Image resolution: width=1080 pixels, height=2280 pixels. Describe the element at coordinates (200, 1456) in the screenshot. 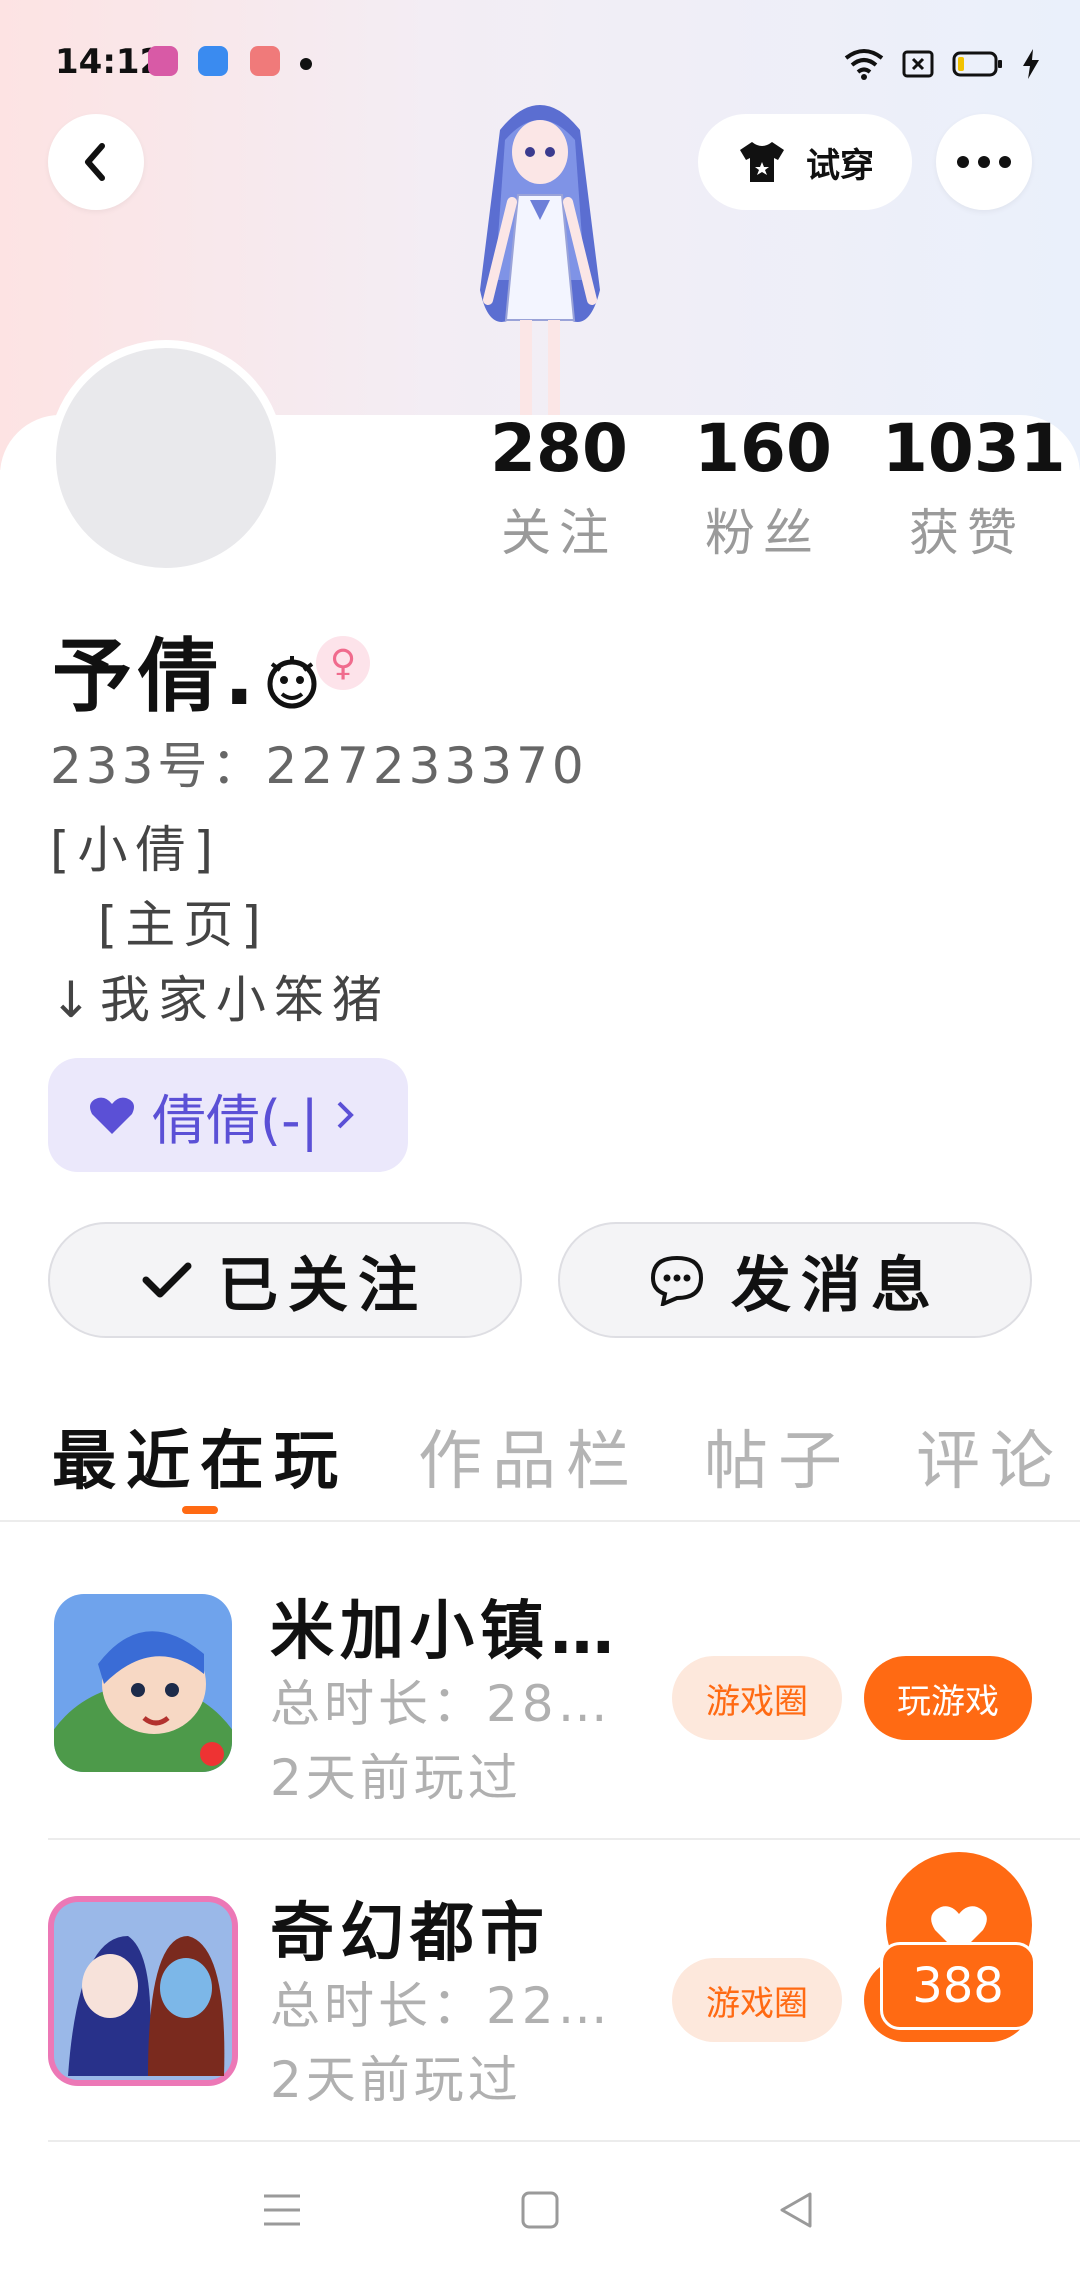

I see `tab-recently-played: 最近在玩` at that location.